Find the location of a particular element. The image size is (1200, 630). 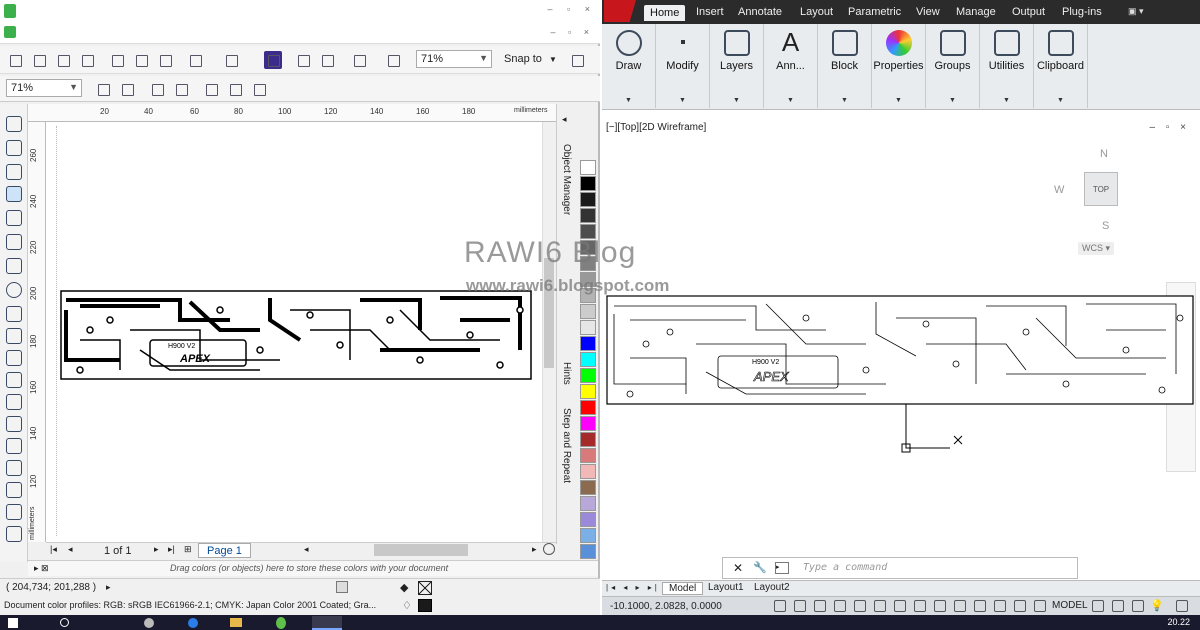

tab-layout1: Layout1 is located at coordinates (726, 587).